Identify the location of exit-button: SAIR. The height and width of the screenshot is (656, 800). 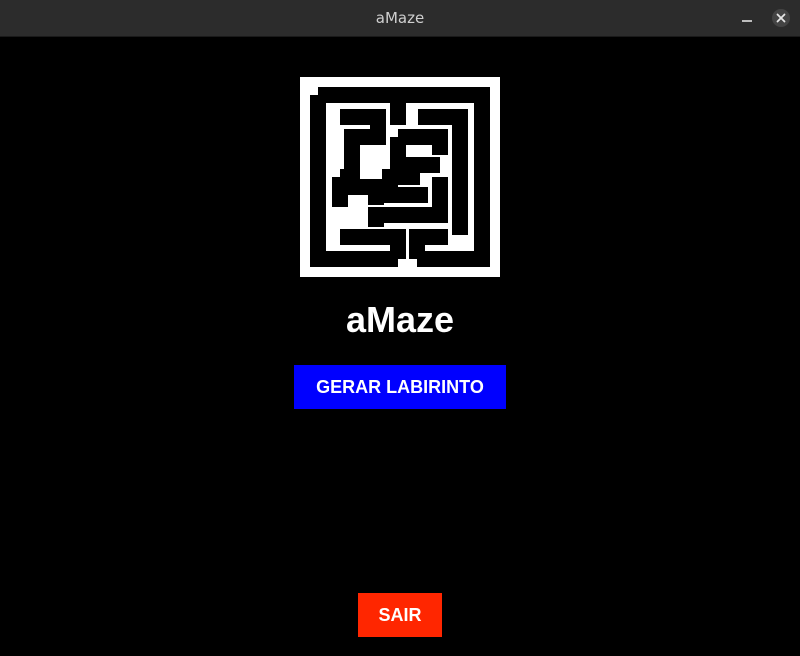
(400, 615).